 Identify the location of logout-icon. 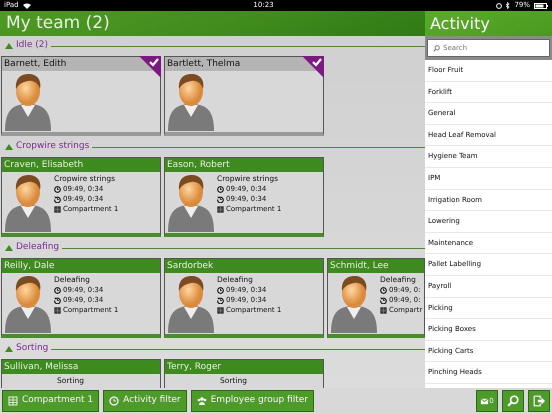
(539, 401).